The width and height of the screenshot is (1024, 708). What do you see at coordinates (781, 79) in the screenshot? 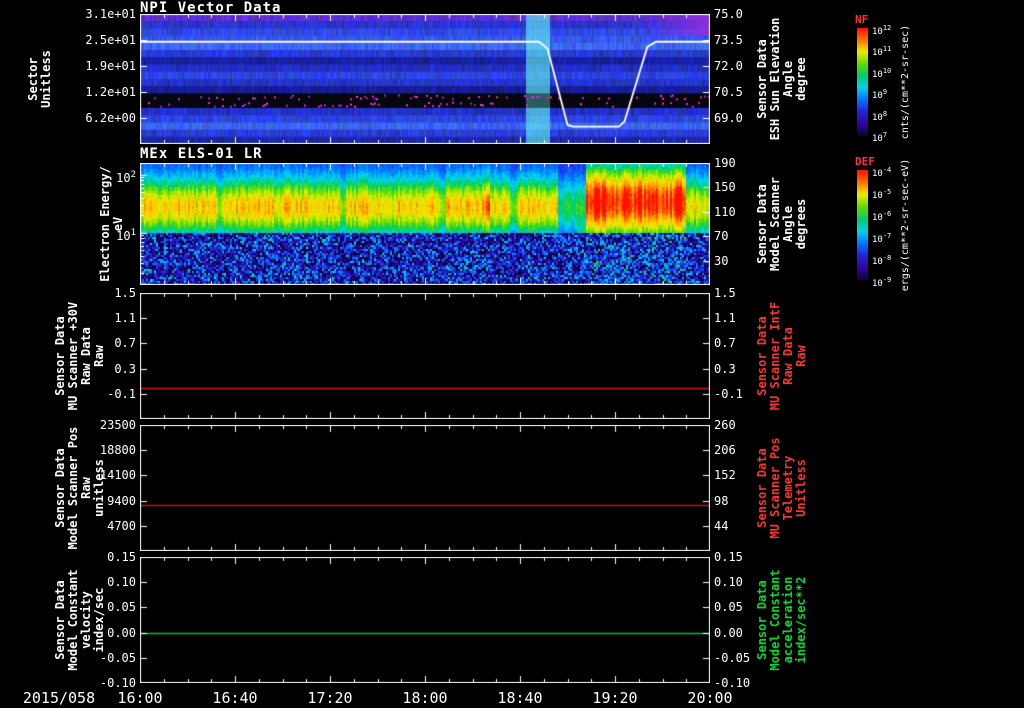
I see `axis-label-right: Sensor Data ESH Sun Elevation Angle degree` at bounding box center [781, 79].